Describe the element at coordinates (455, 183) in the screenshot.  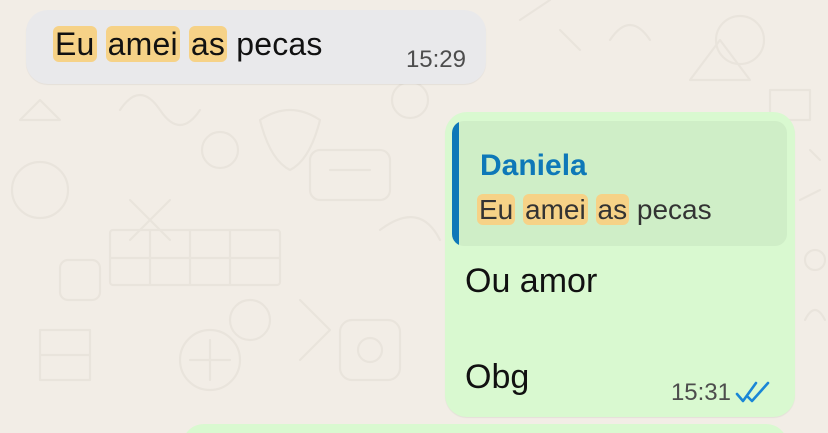
I see `quote-accent-bar` at that location.